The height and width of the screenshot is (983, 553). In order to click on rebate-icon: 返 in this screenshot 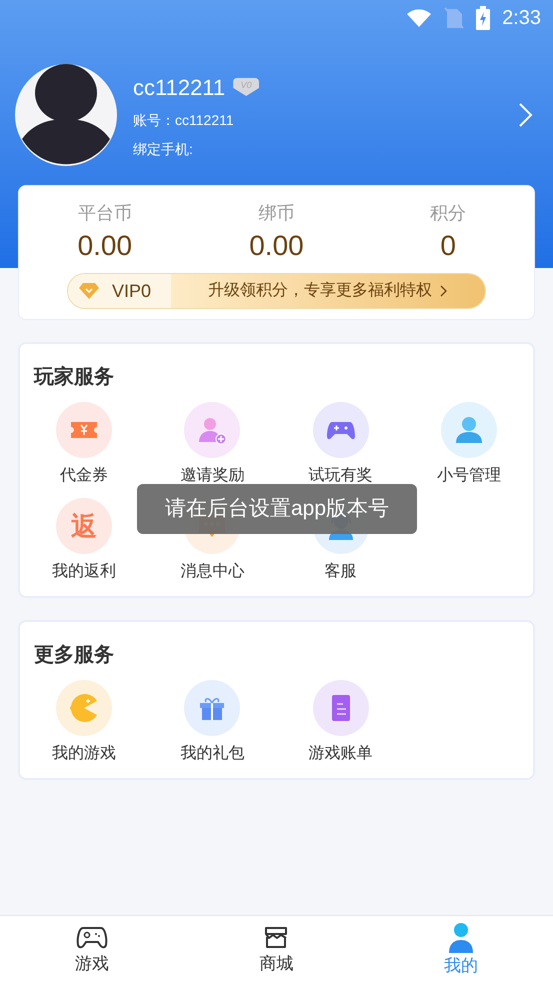, I will do `click(84, 526)`.